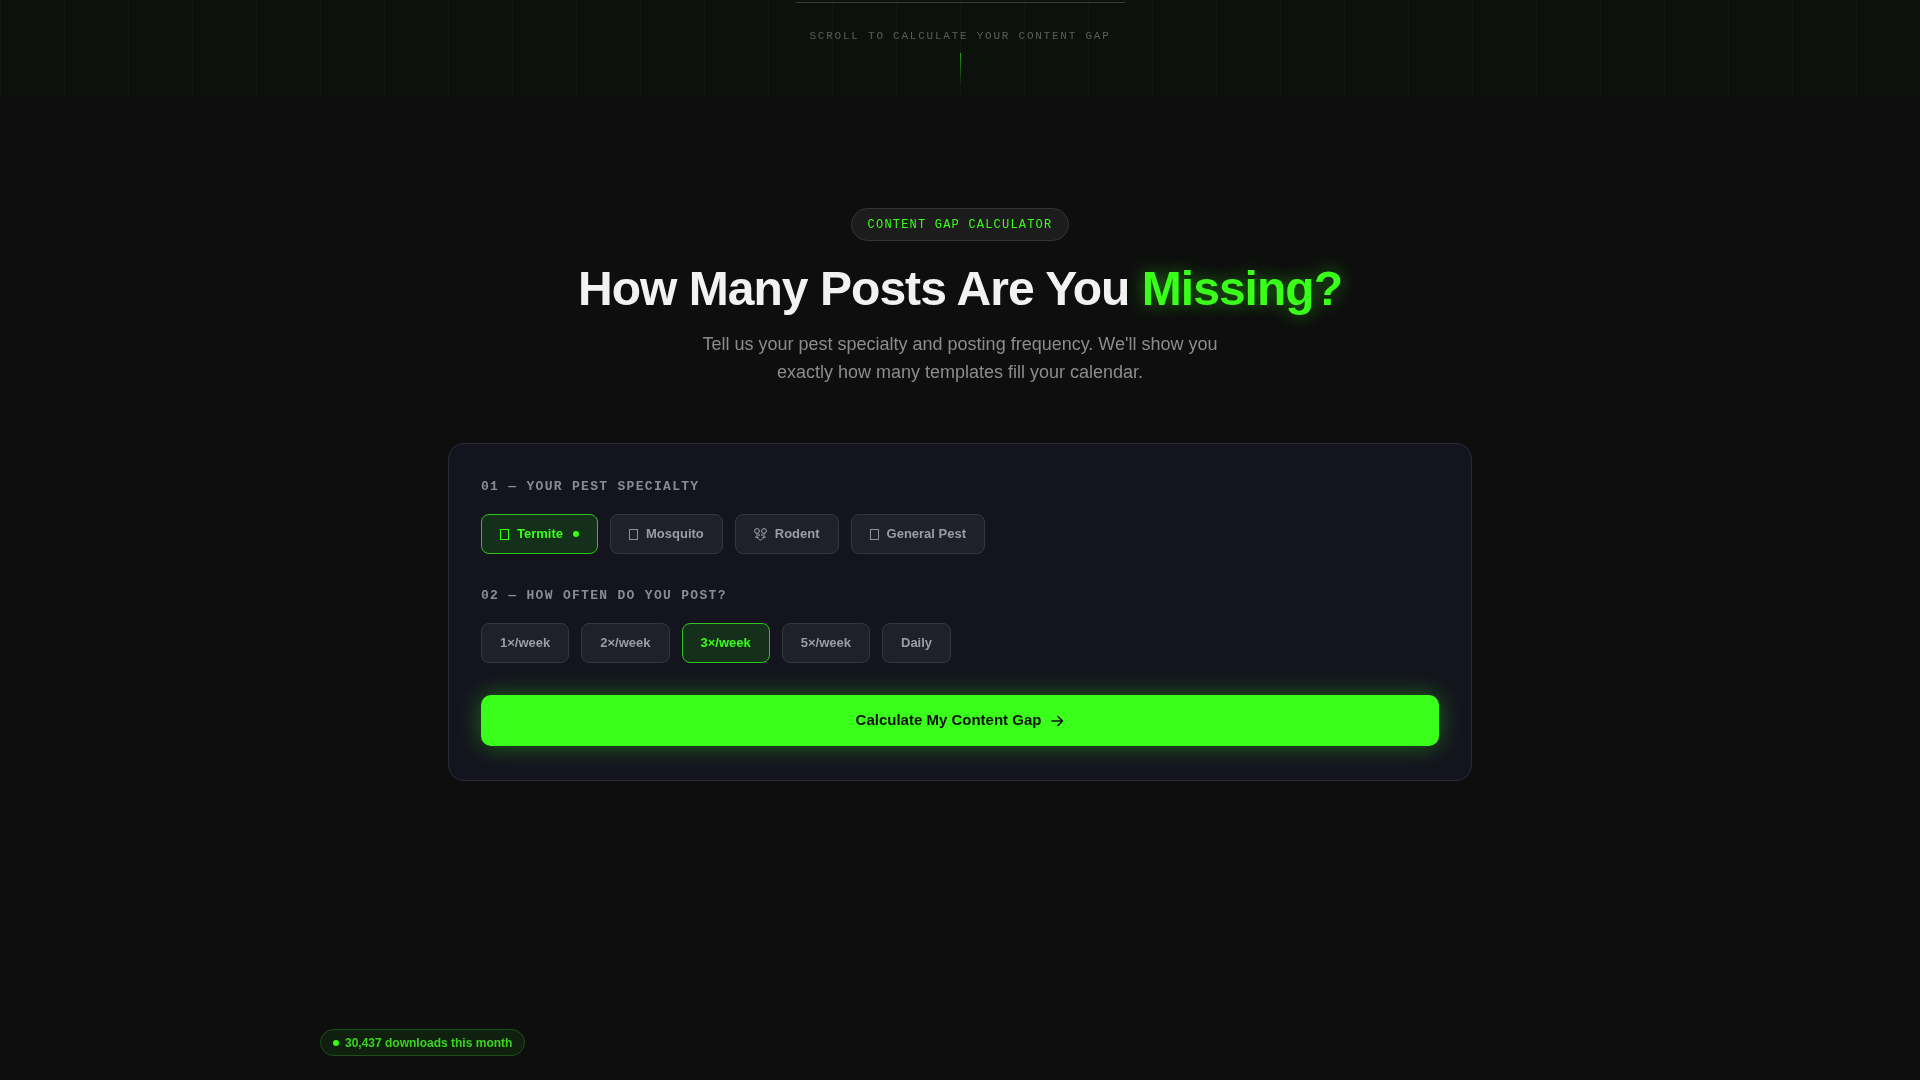 The height and width of the screenshot is (1080, 1920). Describe the element at coordinates (525, 643) in the screenshot. I see `option-button: 1×/week` at that location.